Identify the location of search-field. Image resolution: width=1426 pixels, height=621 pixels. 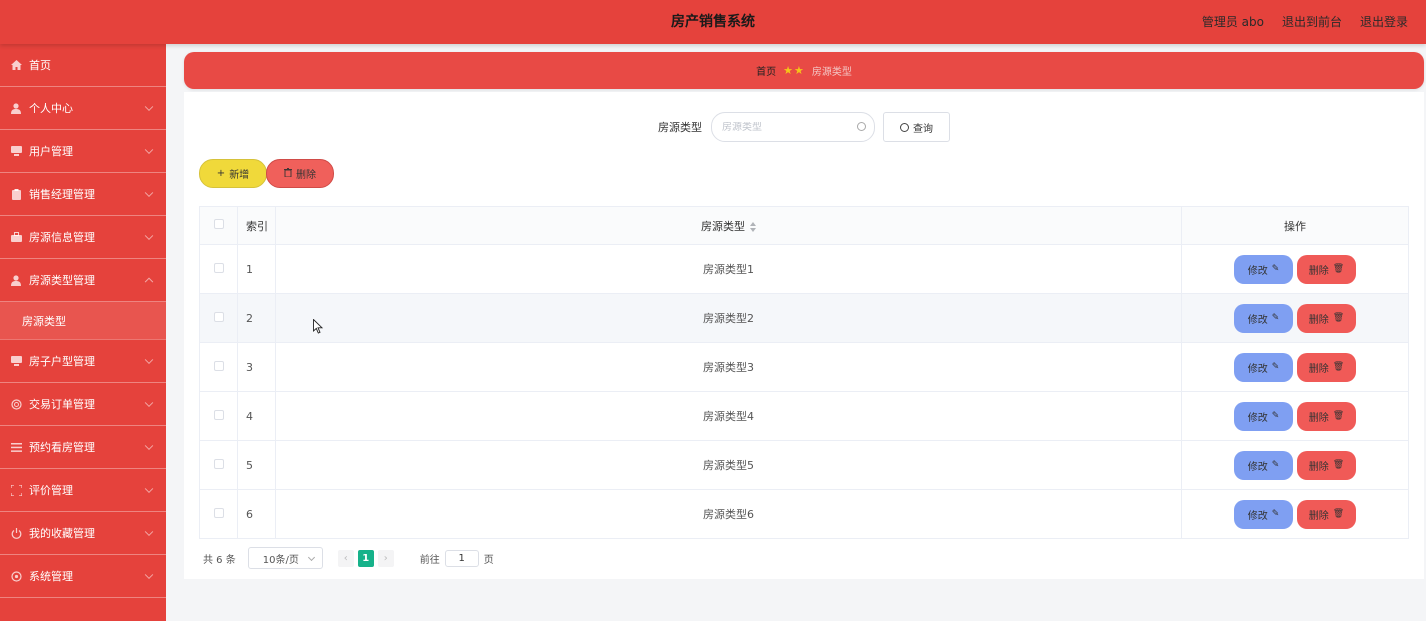
(793, 127).